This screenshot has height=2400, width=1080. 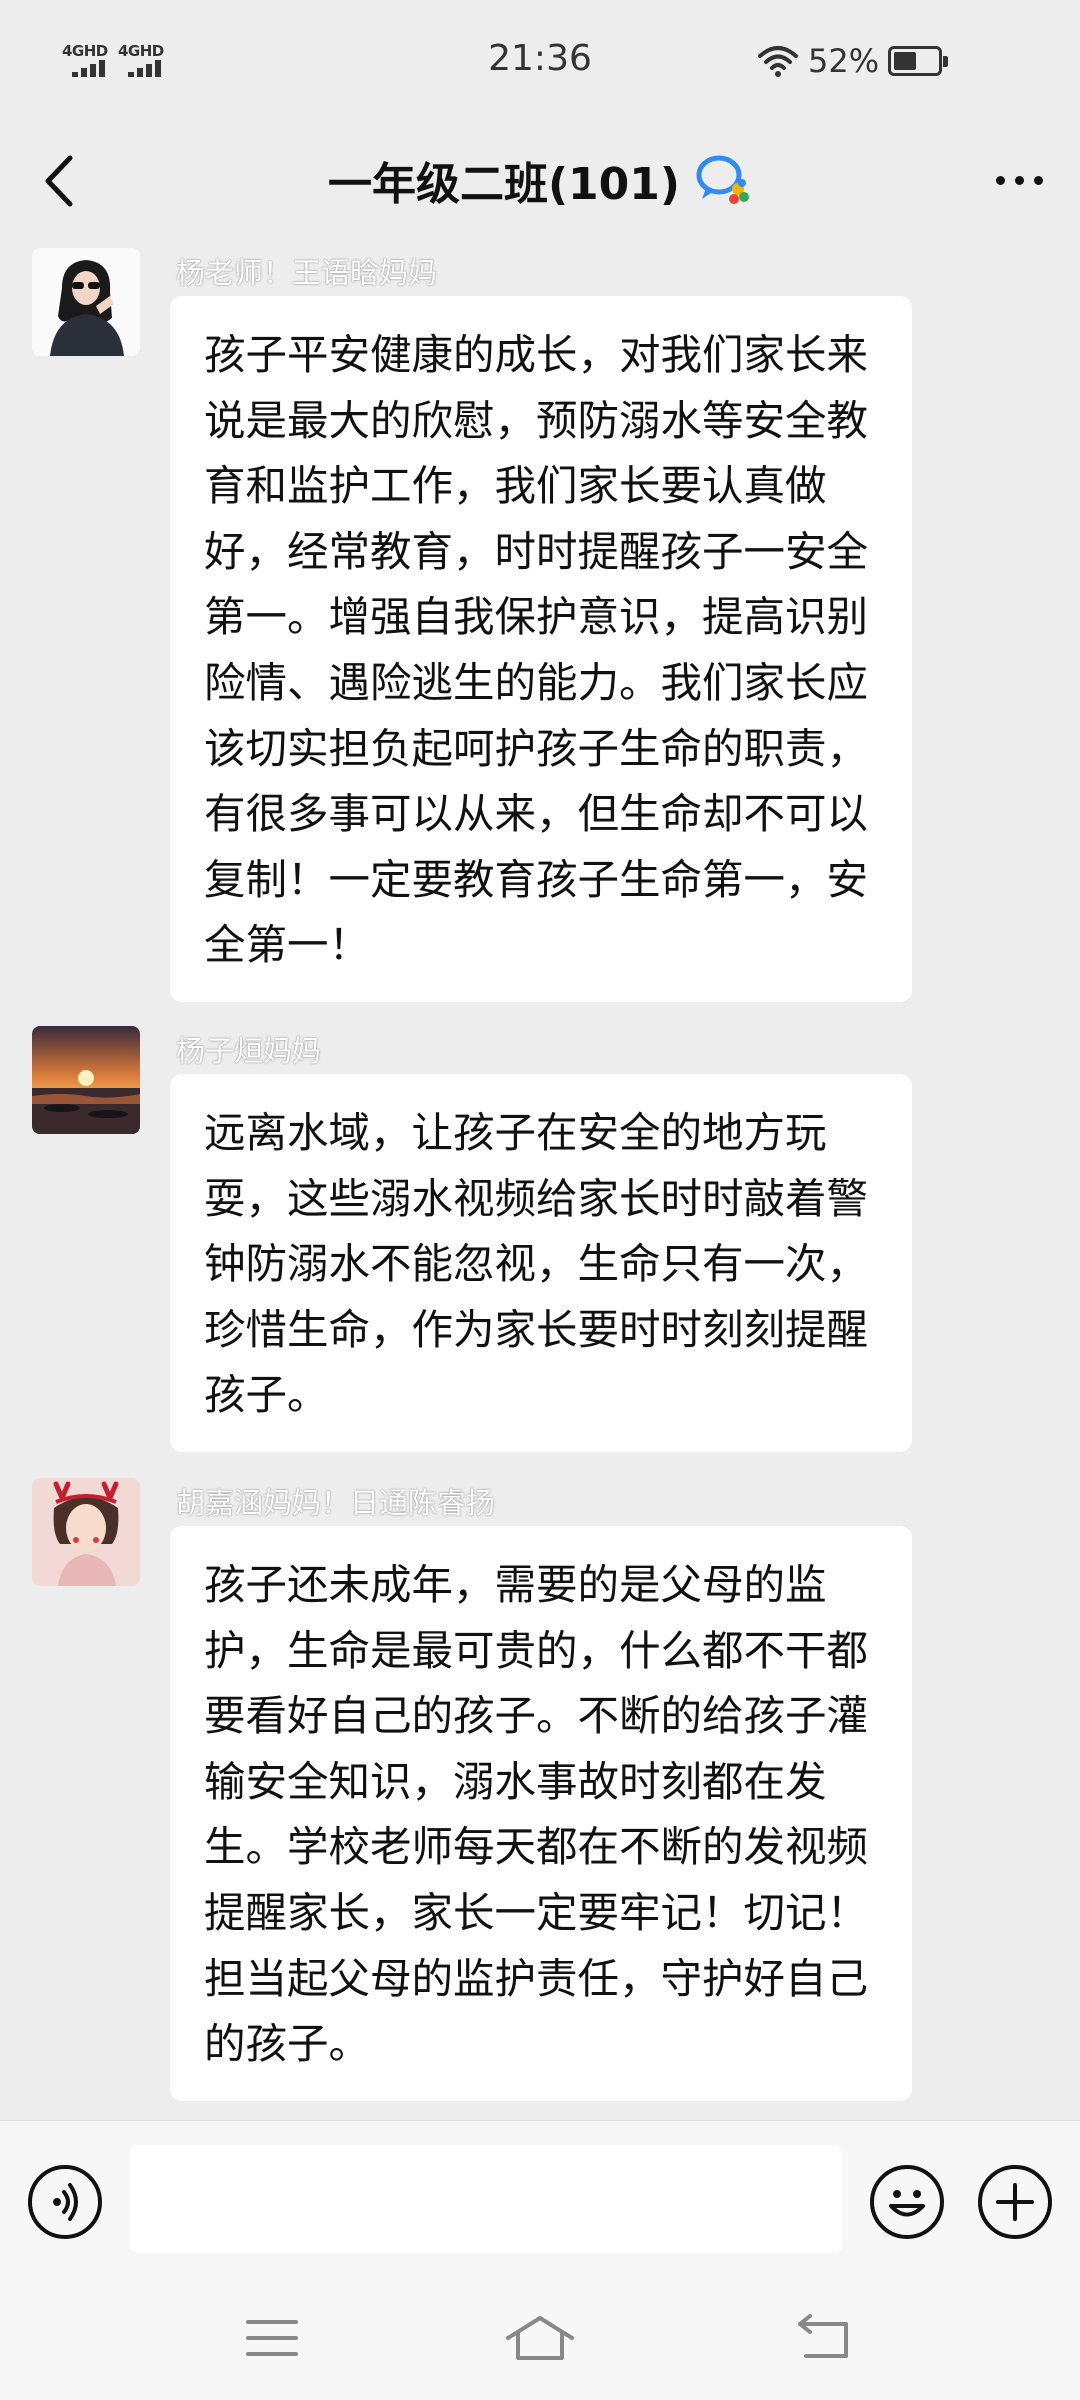 I want to click on emoji-button, so click(x=907, y=2202).